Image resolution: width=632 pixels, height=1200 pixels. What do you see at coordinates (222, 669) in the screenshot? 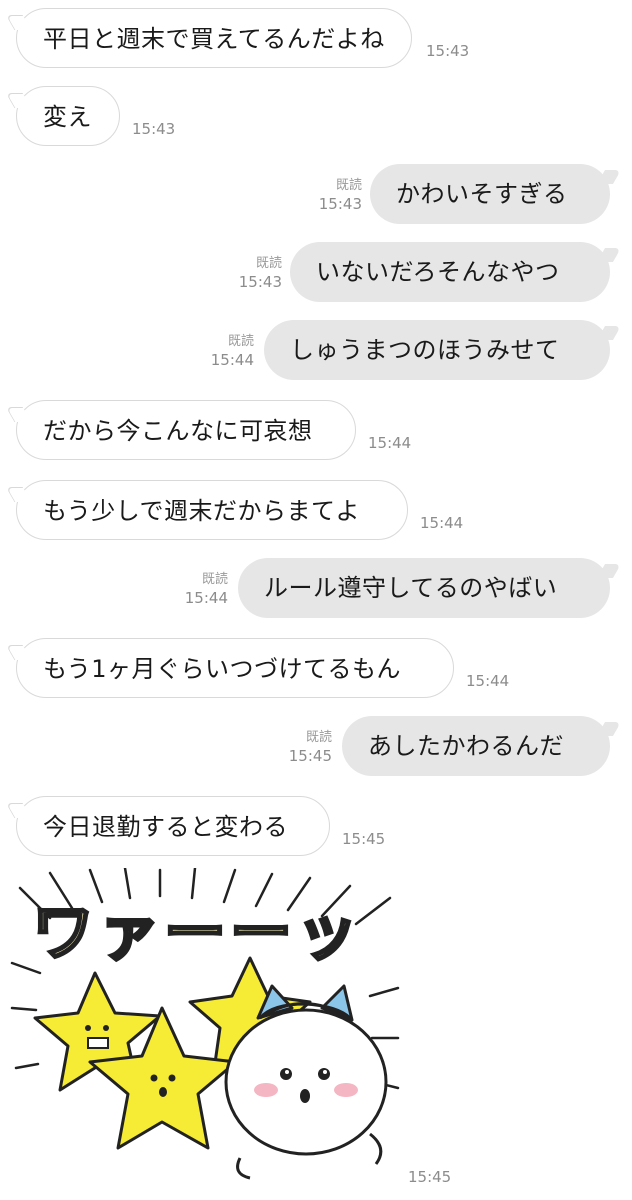
I see `message-text: もう1ヶ月ぐらいつづけてるもん` at bounding box center [222, 669].